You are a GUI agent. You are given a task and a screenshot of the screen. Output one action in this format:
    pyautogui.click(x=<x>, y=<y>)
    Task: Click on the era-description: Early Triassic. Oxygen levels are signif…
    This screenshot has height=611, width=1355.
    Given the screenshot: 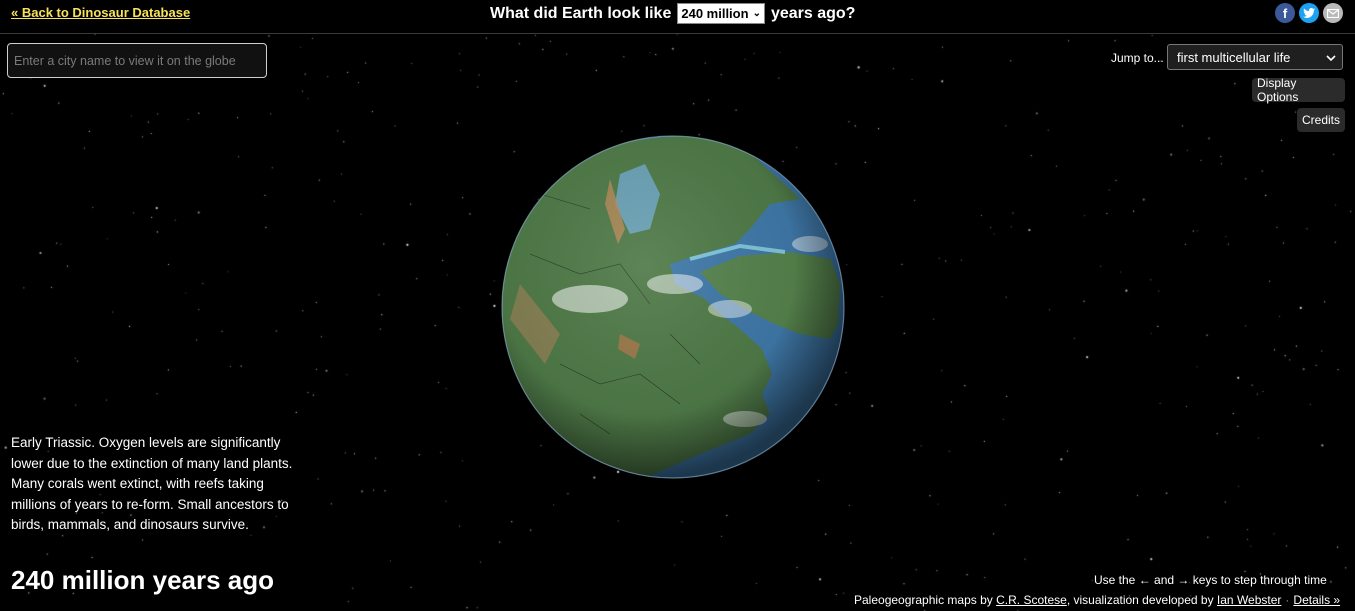 What is the action you would take?
    pyautogui.click(x=152, y=483)
    